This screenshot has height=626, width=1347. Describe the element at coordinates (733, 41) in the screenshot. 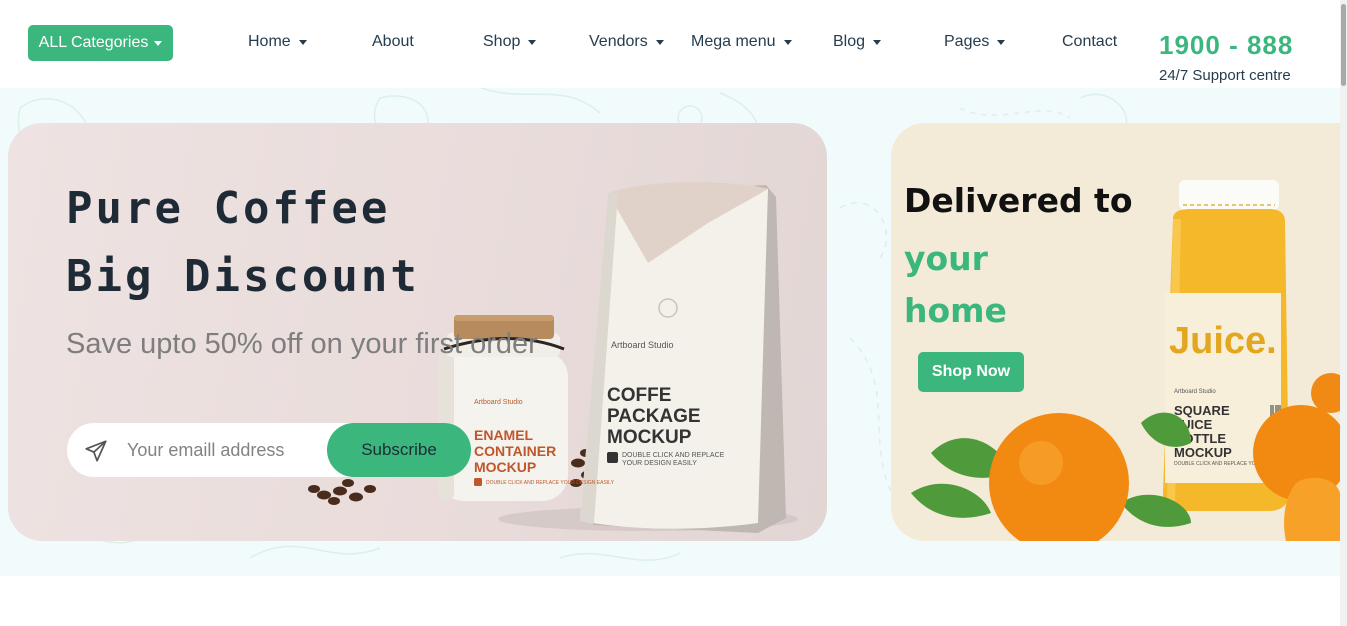

I see `nav-mega-menu-label: Mega menu` at that location.